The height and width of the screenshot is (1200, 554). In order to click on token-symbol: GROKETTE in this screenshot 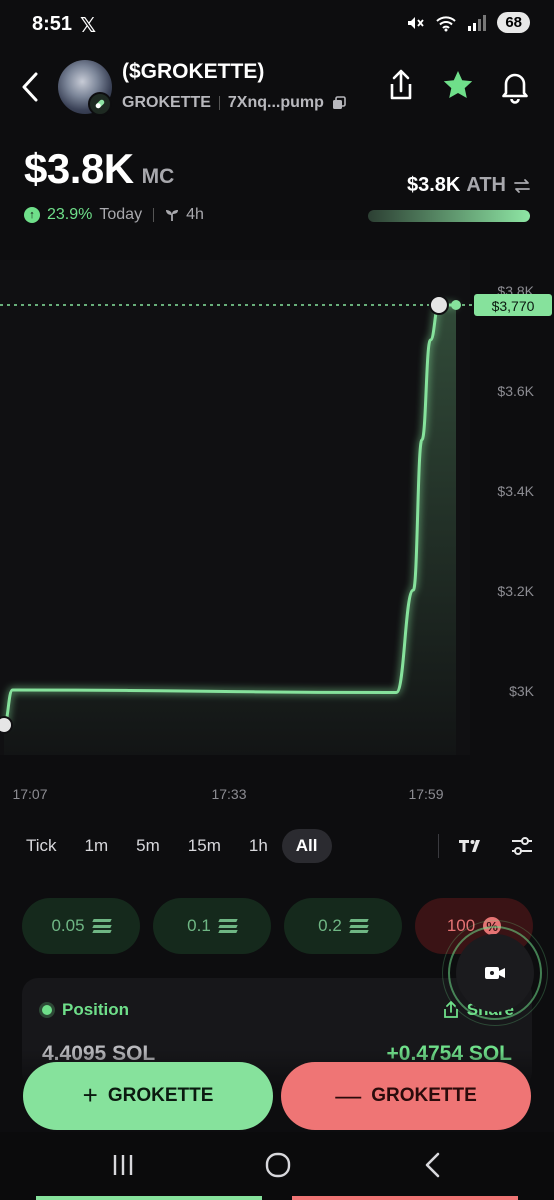, I will do `click(166, 102)`.